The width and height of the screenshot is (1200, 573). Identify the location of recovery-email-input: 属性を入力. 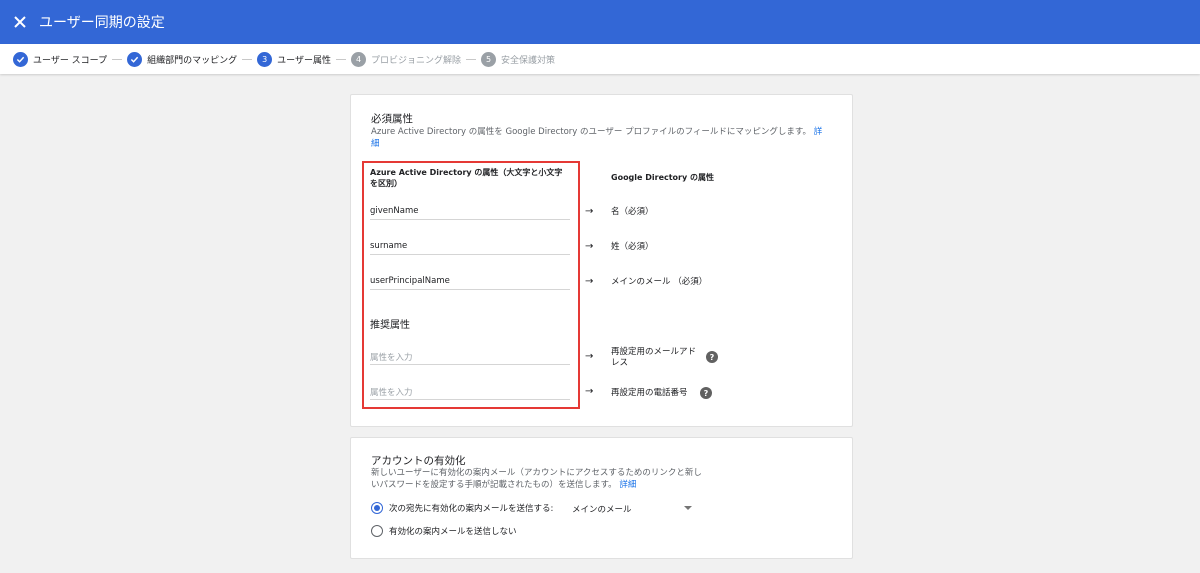
(470, 357).